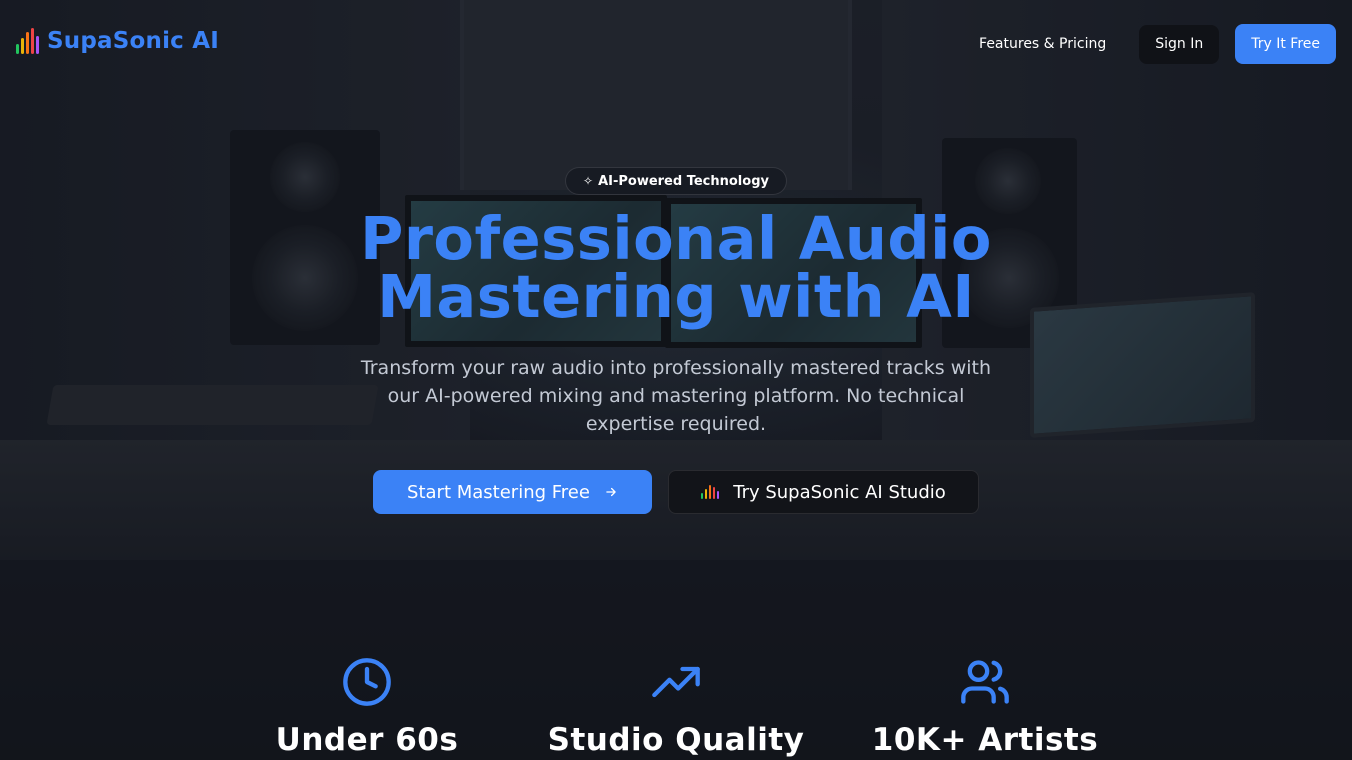 The height and width of the screenshot is (760, 1352). What do you see at coordinates (676, 296) in the screenshot?
I see `hero-title-line-2: Mastering with AI` at bounding box center [676, 296].